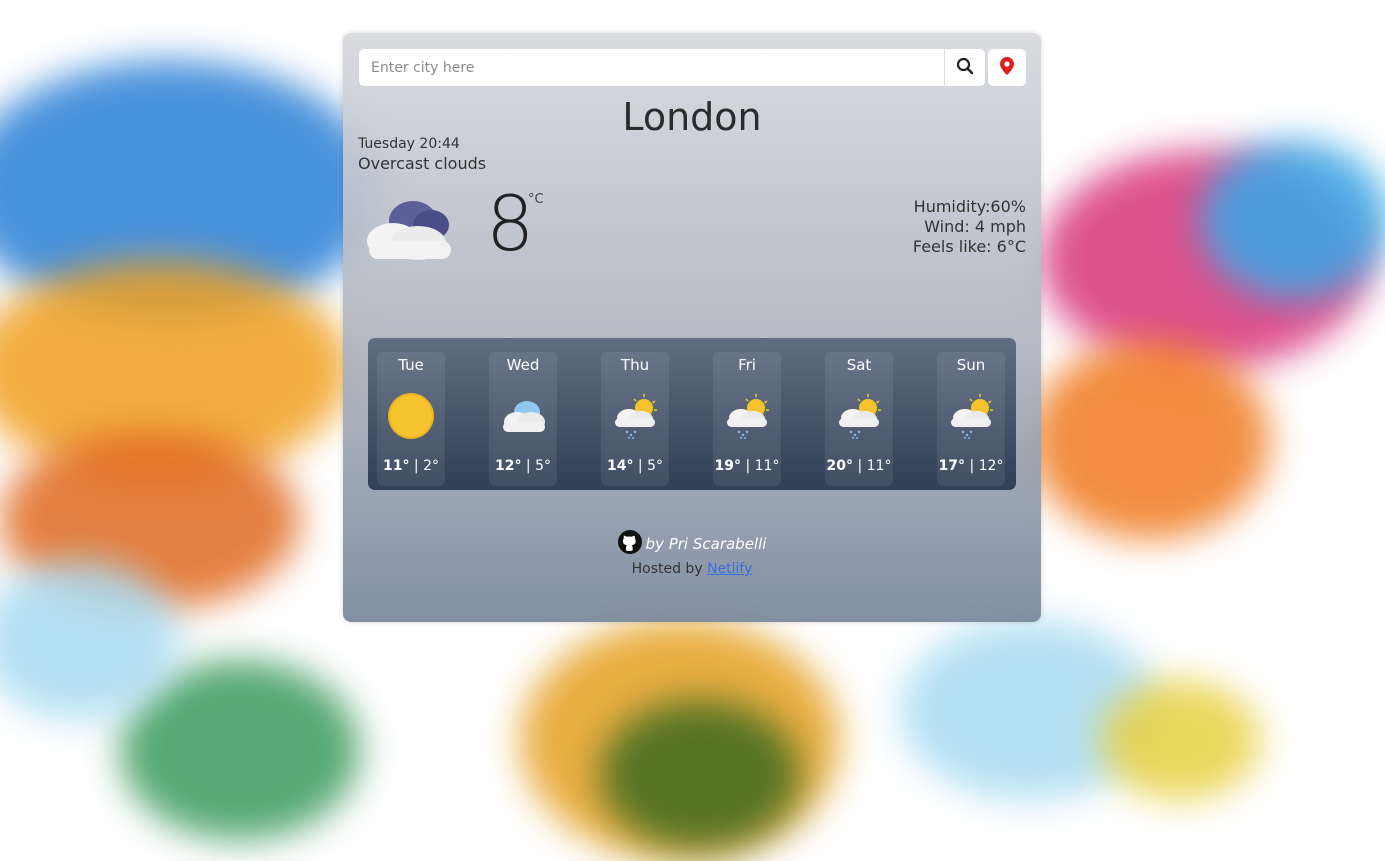 Image resolution: width=1385 pixels, height=861 pixels. Describe the element at coordinates (975, 226) in the screenshot. I see `wind: Wind: 4 mph` at that location.